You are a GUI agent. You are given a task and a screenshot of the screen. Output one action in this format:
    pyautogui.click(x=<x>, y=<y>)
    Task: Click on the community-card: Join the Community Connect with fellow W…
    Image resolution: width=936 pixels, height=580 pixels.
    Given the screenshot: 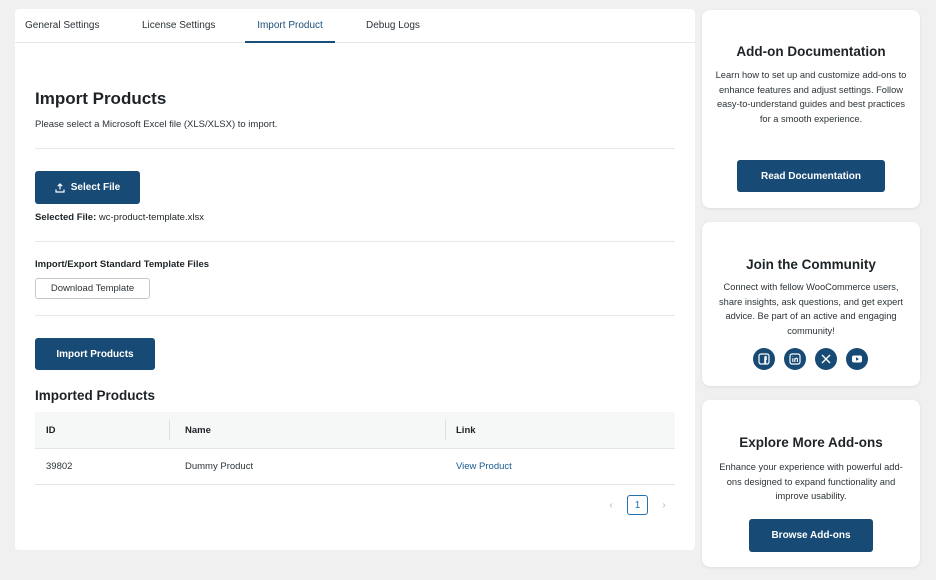 What is the action you would take?
    pyautogui.click(x=811, y=304)
    